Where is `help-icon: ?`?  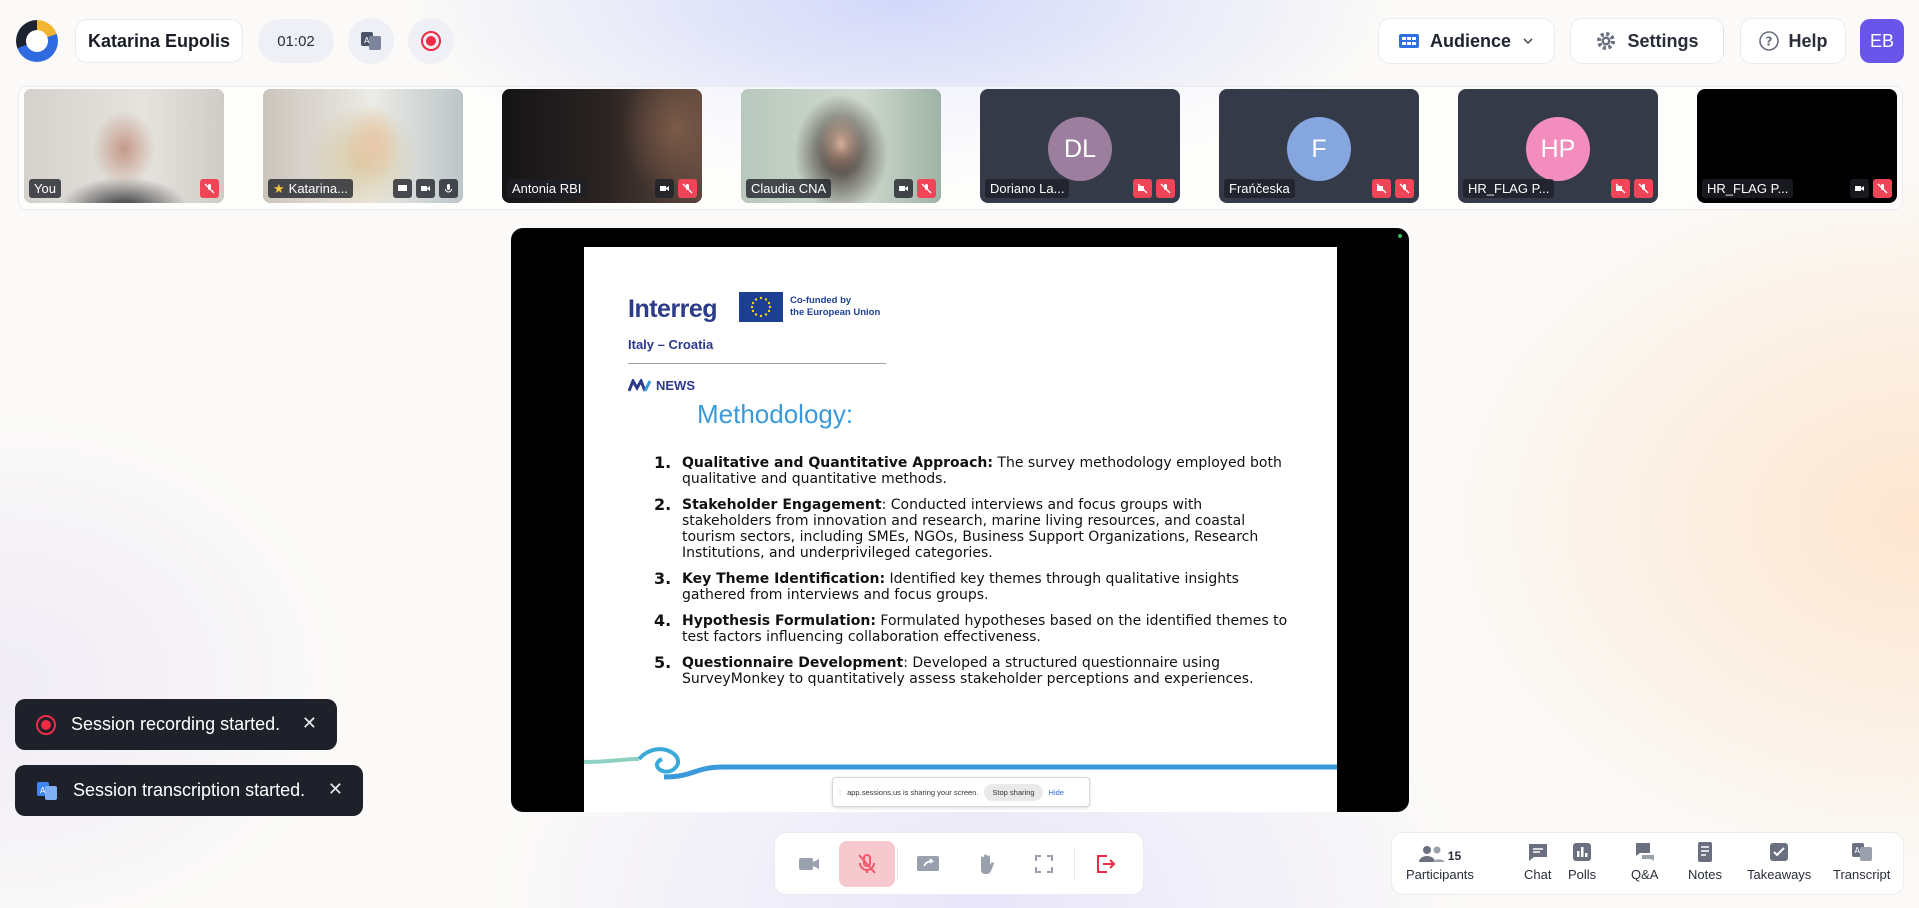 help-icon: ? is located at coordinates (1769, 41).